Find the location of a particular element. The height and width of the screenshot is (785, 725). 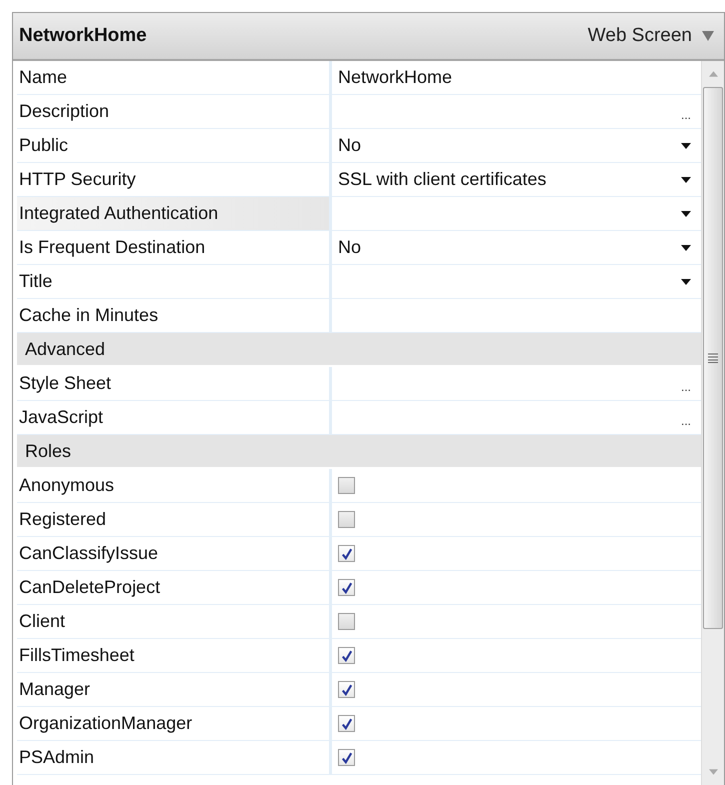

property-label: FillsTimesheet is located at coordinates (174, 655).